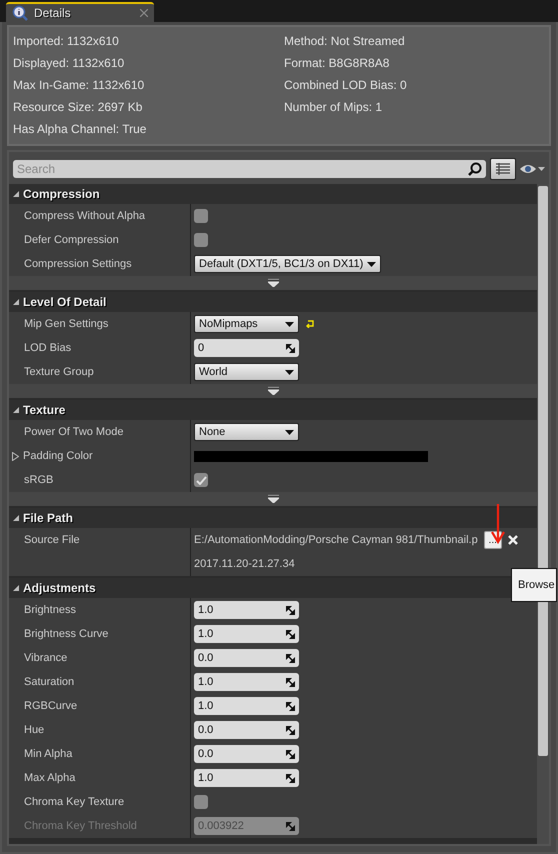 The height and width of the screenshot is (854, 558). What do you see at coordinates (336, 540) in the screenshot?
I see `file-path-text: E:/AutomationModding/Porsche Cayman 981/Thumbnail.p` at bounding box center [336, 540].